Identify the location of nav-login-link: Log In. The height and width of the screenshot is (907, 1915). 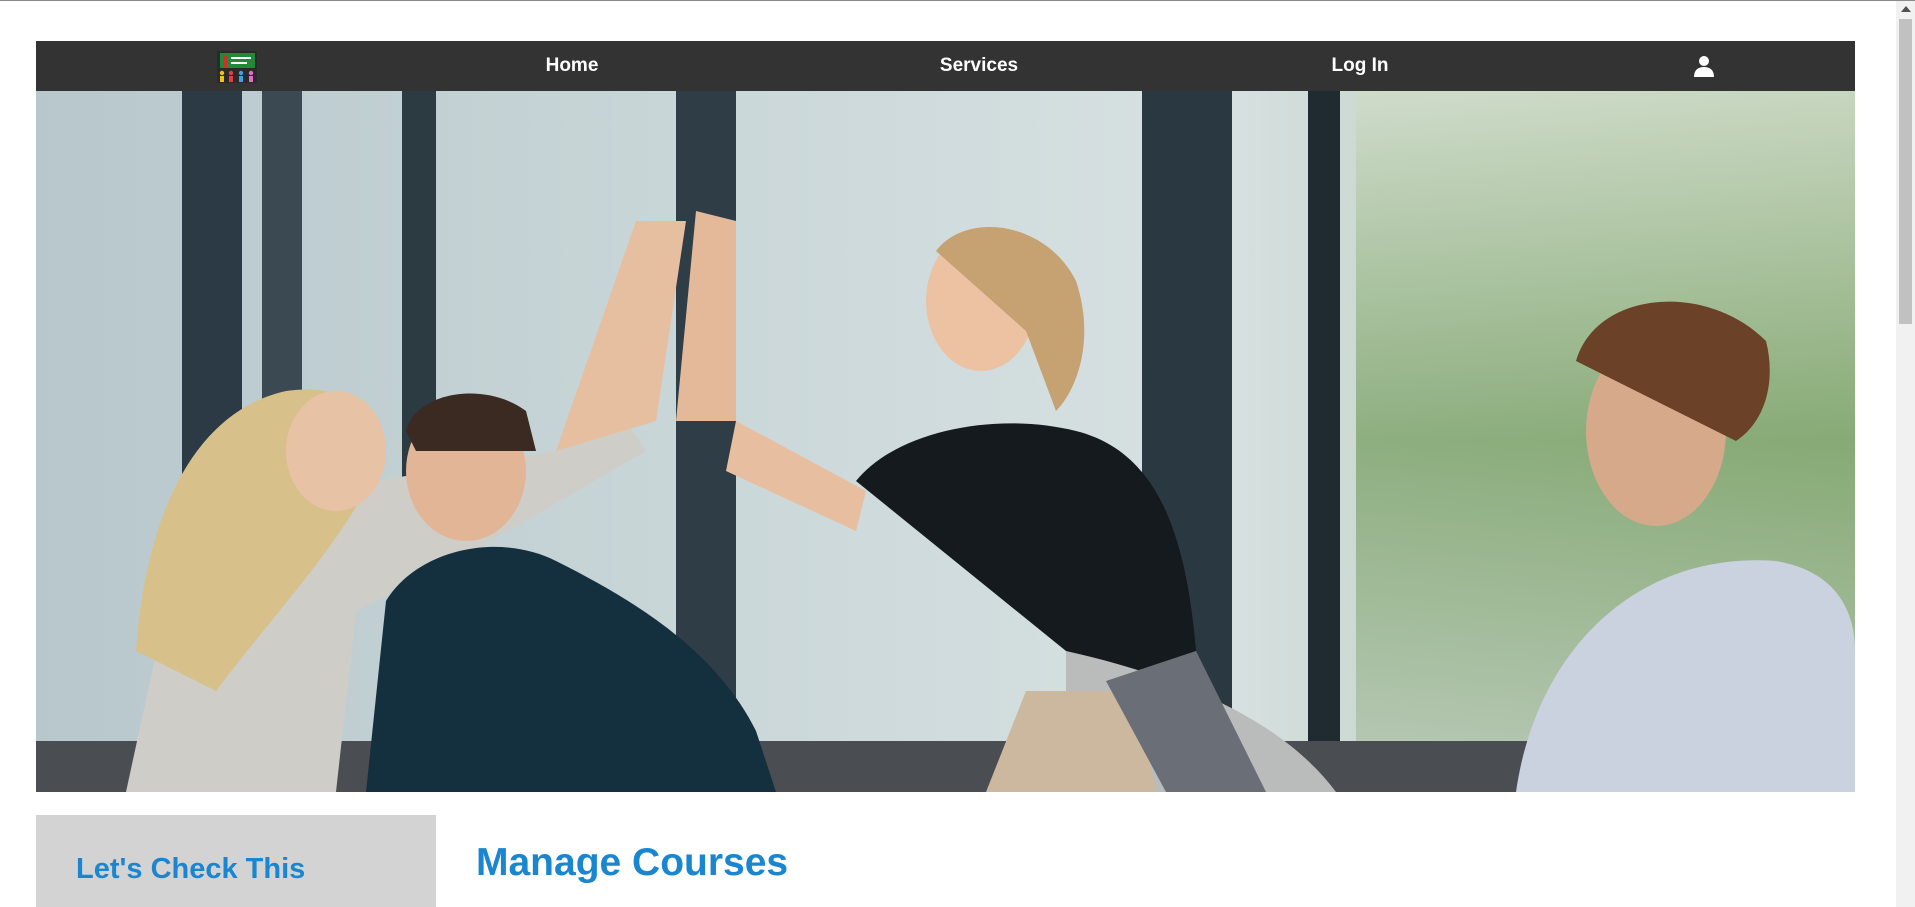
(1360, 66).